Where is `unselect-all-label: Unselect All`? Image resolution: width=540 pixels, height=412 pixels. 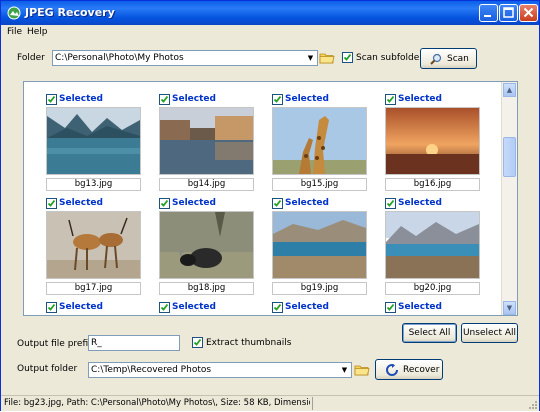 unselect-all-label: Unselect All is located at coordinates (489, 333).